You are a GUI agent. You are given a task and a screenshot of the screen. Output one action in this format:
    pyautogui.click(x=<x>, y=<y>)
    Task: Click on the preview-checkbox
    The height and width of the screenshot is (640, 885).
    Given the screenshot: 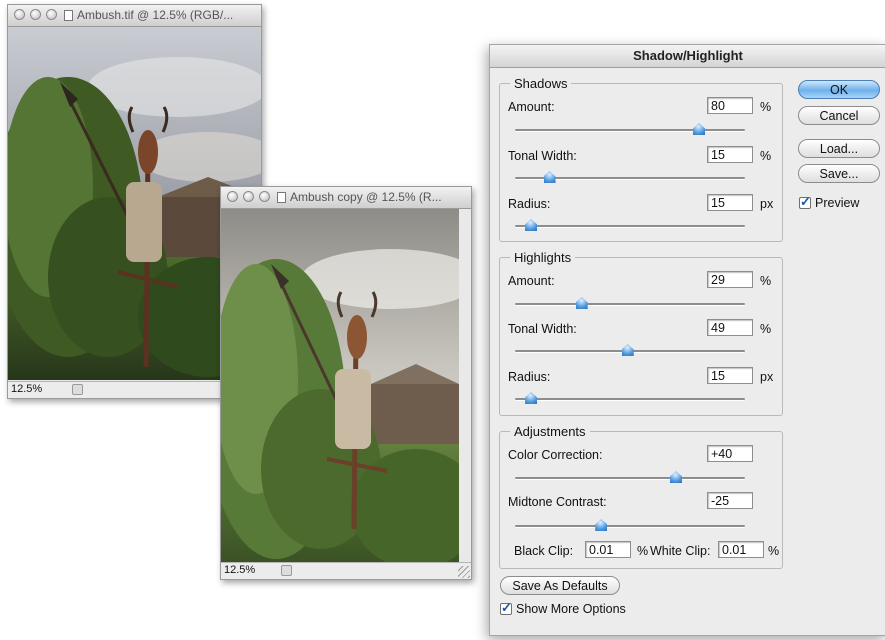 What is the action you would take?
    pyautogui.click(x=805, y=202)
    